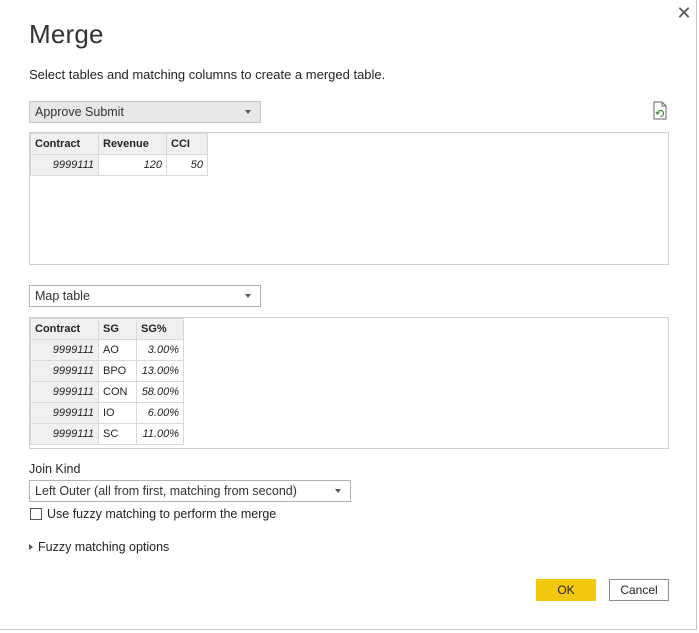 Image resolution: width=699 pixels, height=633 pixels. What do you see at coordinates (187, 144) in the screenshot?
I see `column-header-cci: CCI` at bounding box center [187, 144].